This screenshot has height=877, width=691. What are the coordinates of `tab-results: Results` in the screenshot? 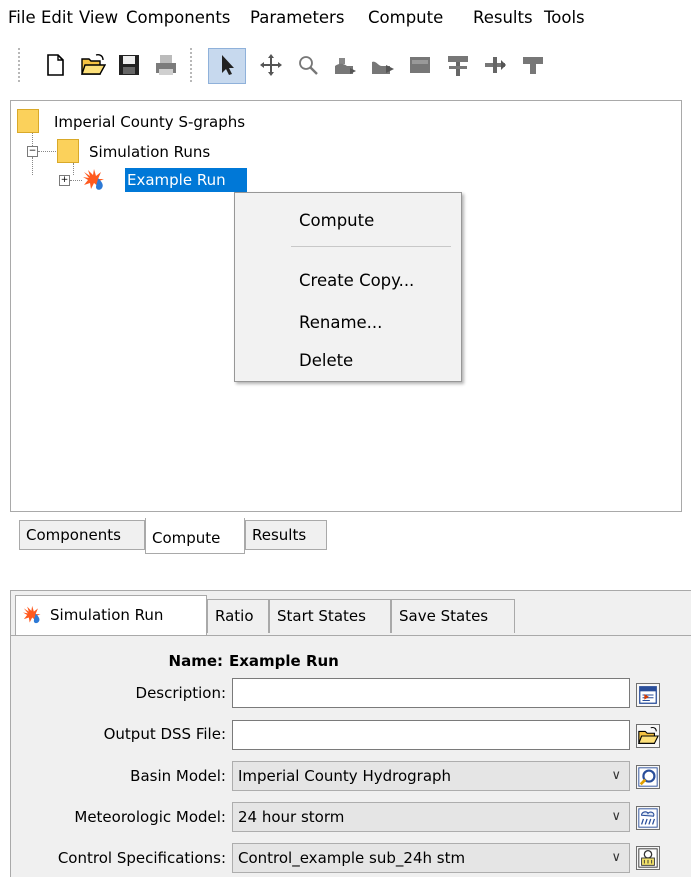 It's located at (286, 535).